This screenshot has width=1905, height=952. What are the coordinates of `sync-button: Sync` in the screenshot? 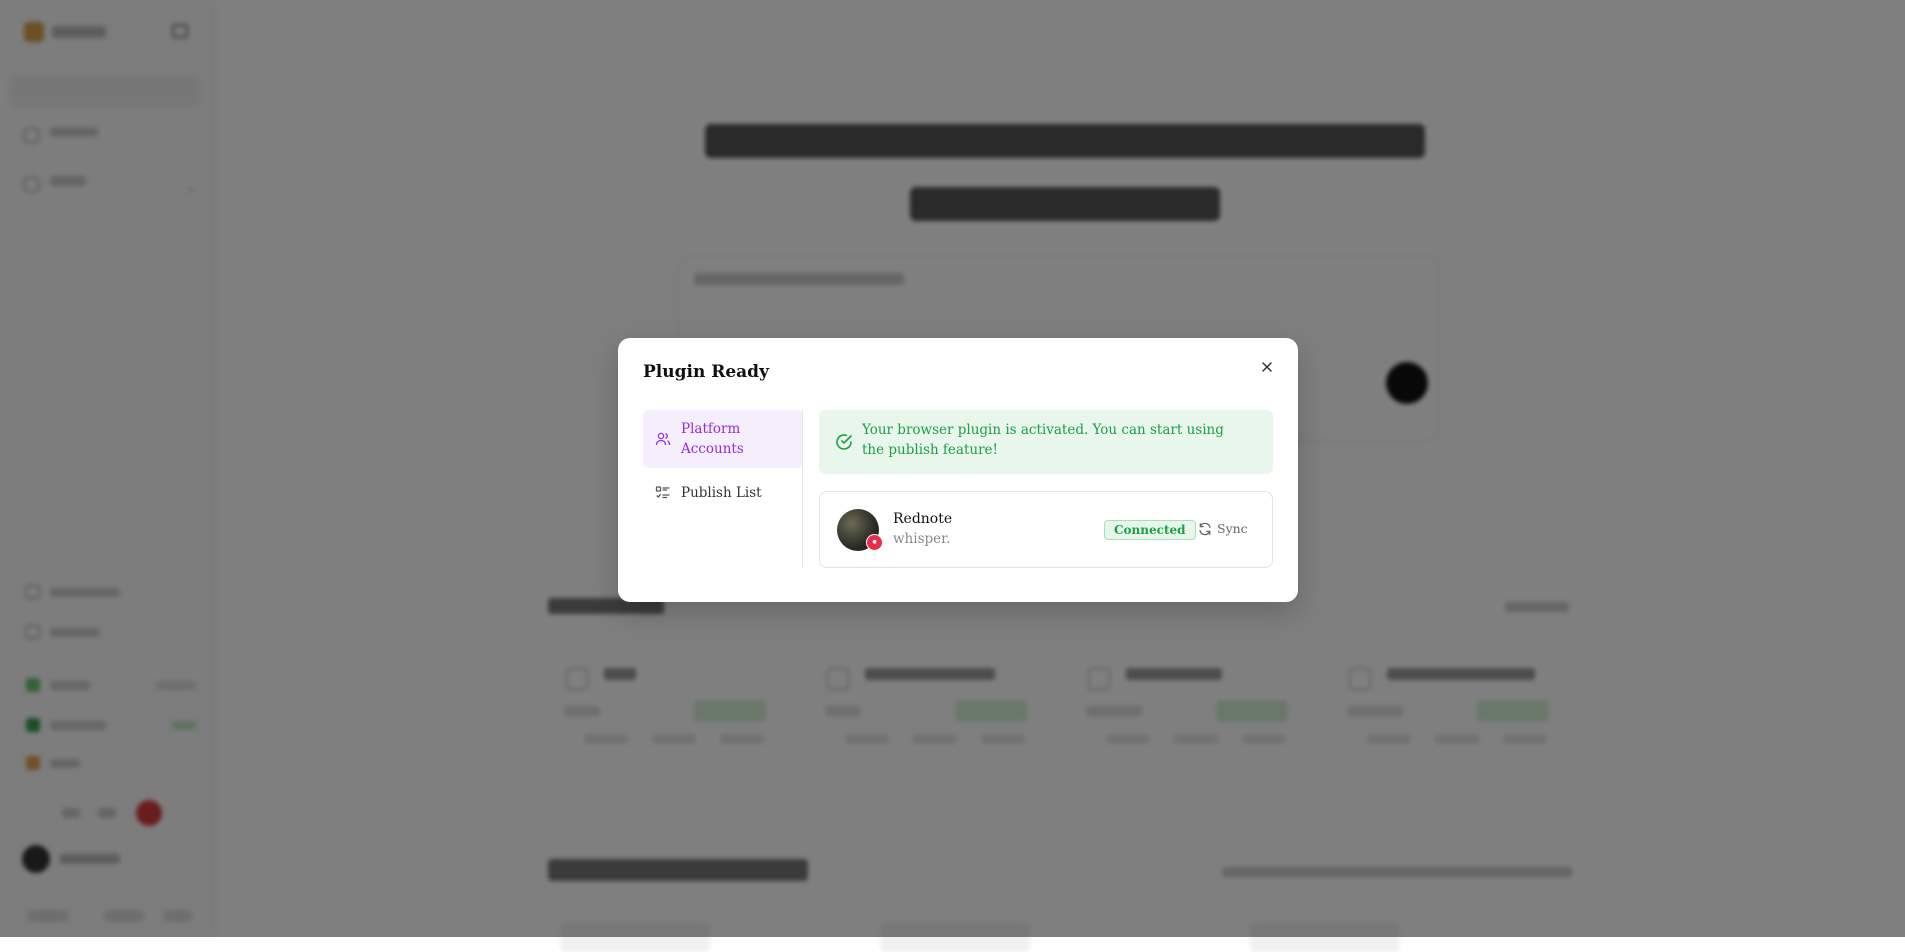 It's located at (1223, 528).